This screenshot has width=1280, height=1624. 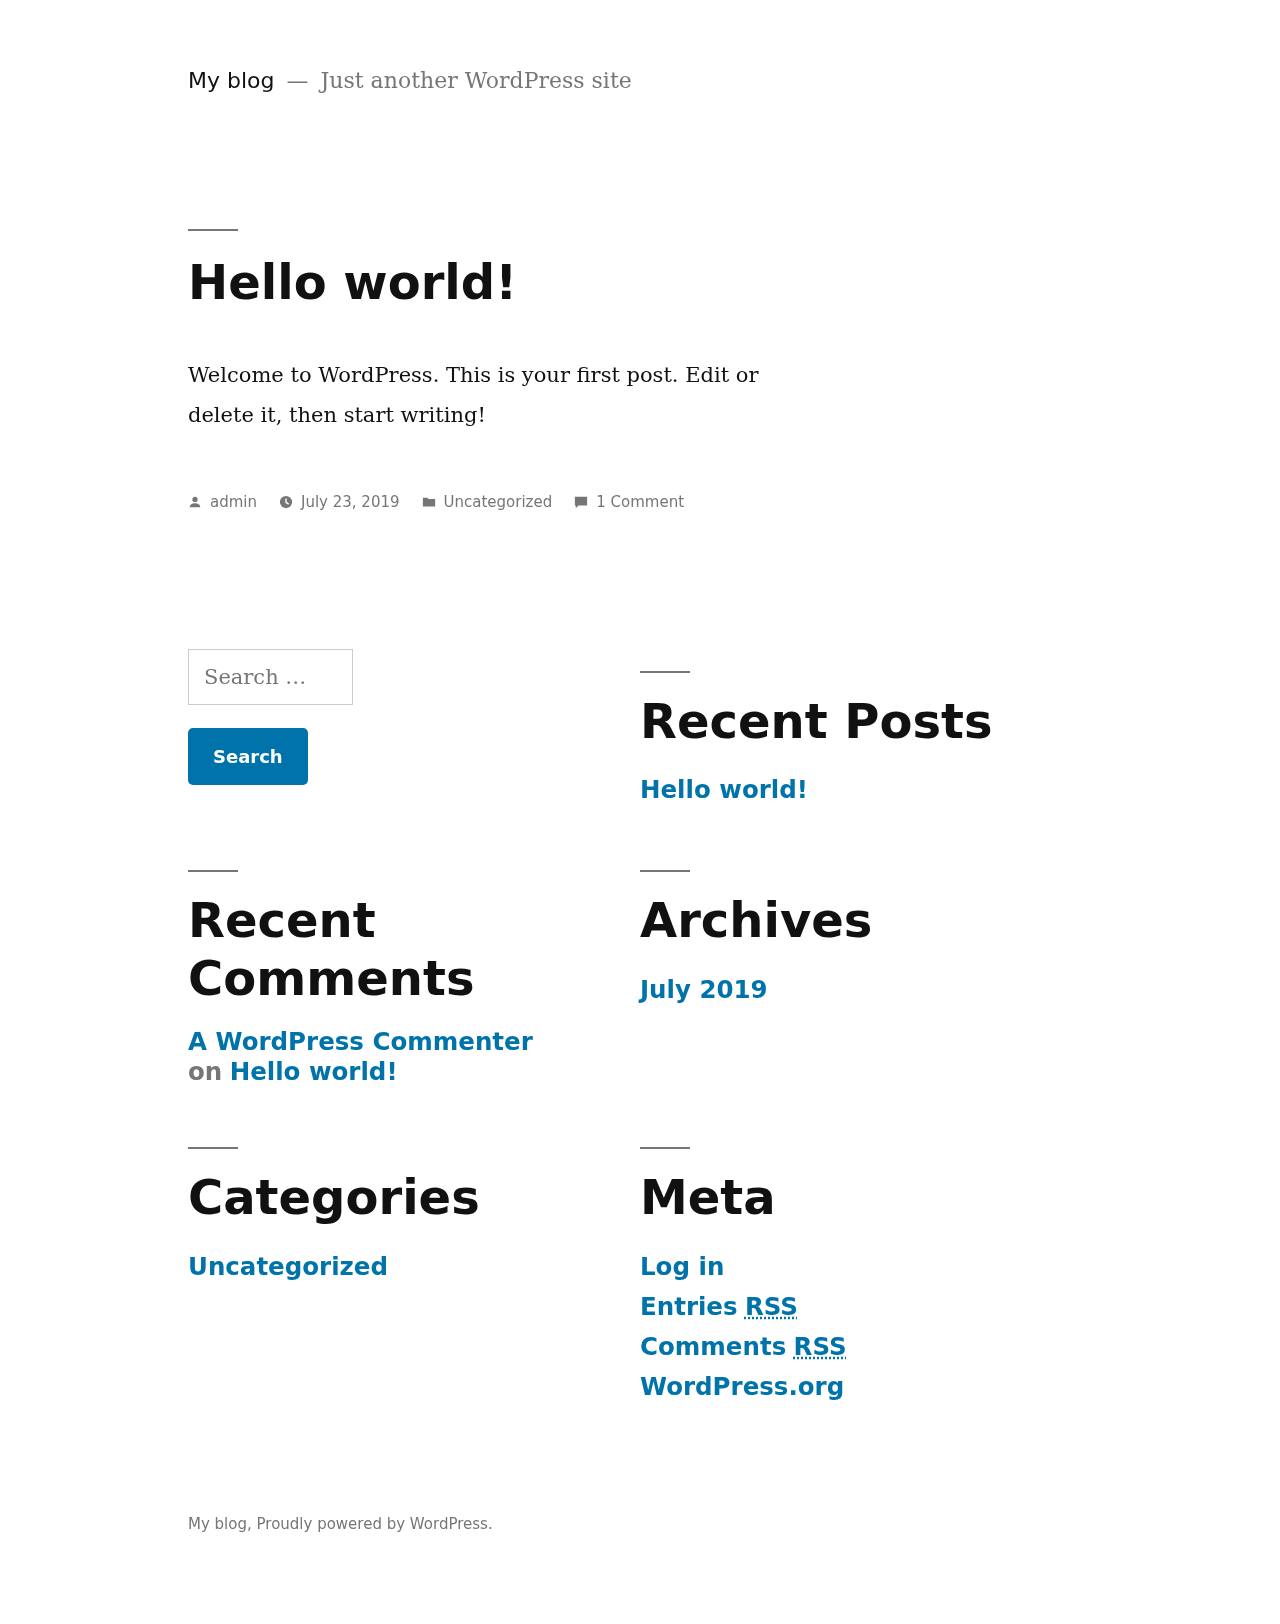 I want to click on widget-title: Archives, so click(x=757, y=921).